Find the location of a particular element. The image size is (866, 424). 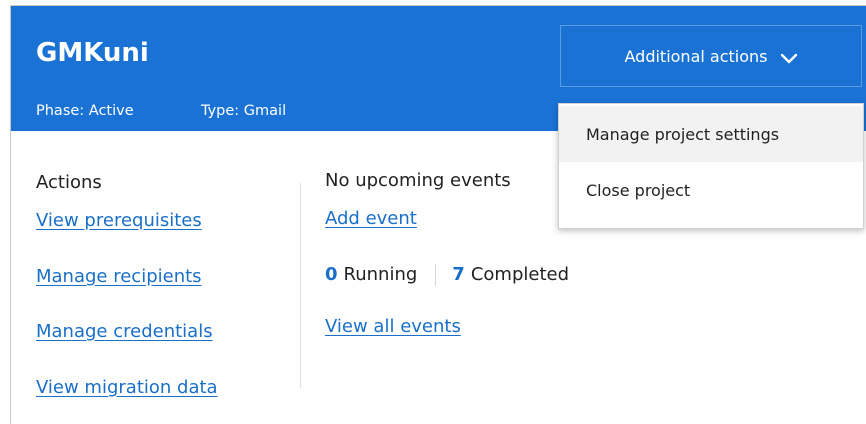

view-all-events-link: View all events is located at coordinates (393, 327).